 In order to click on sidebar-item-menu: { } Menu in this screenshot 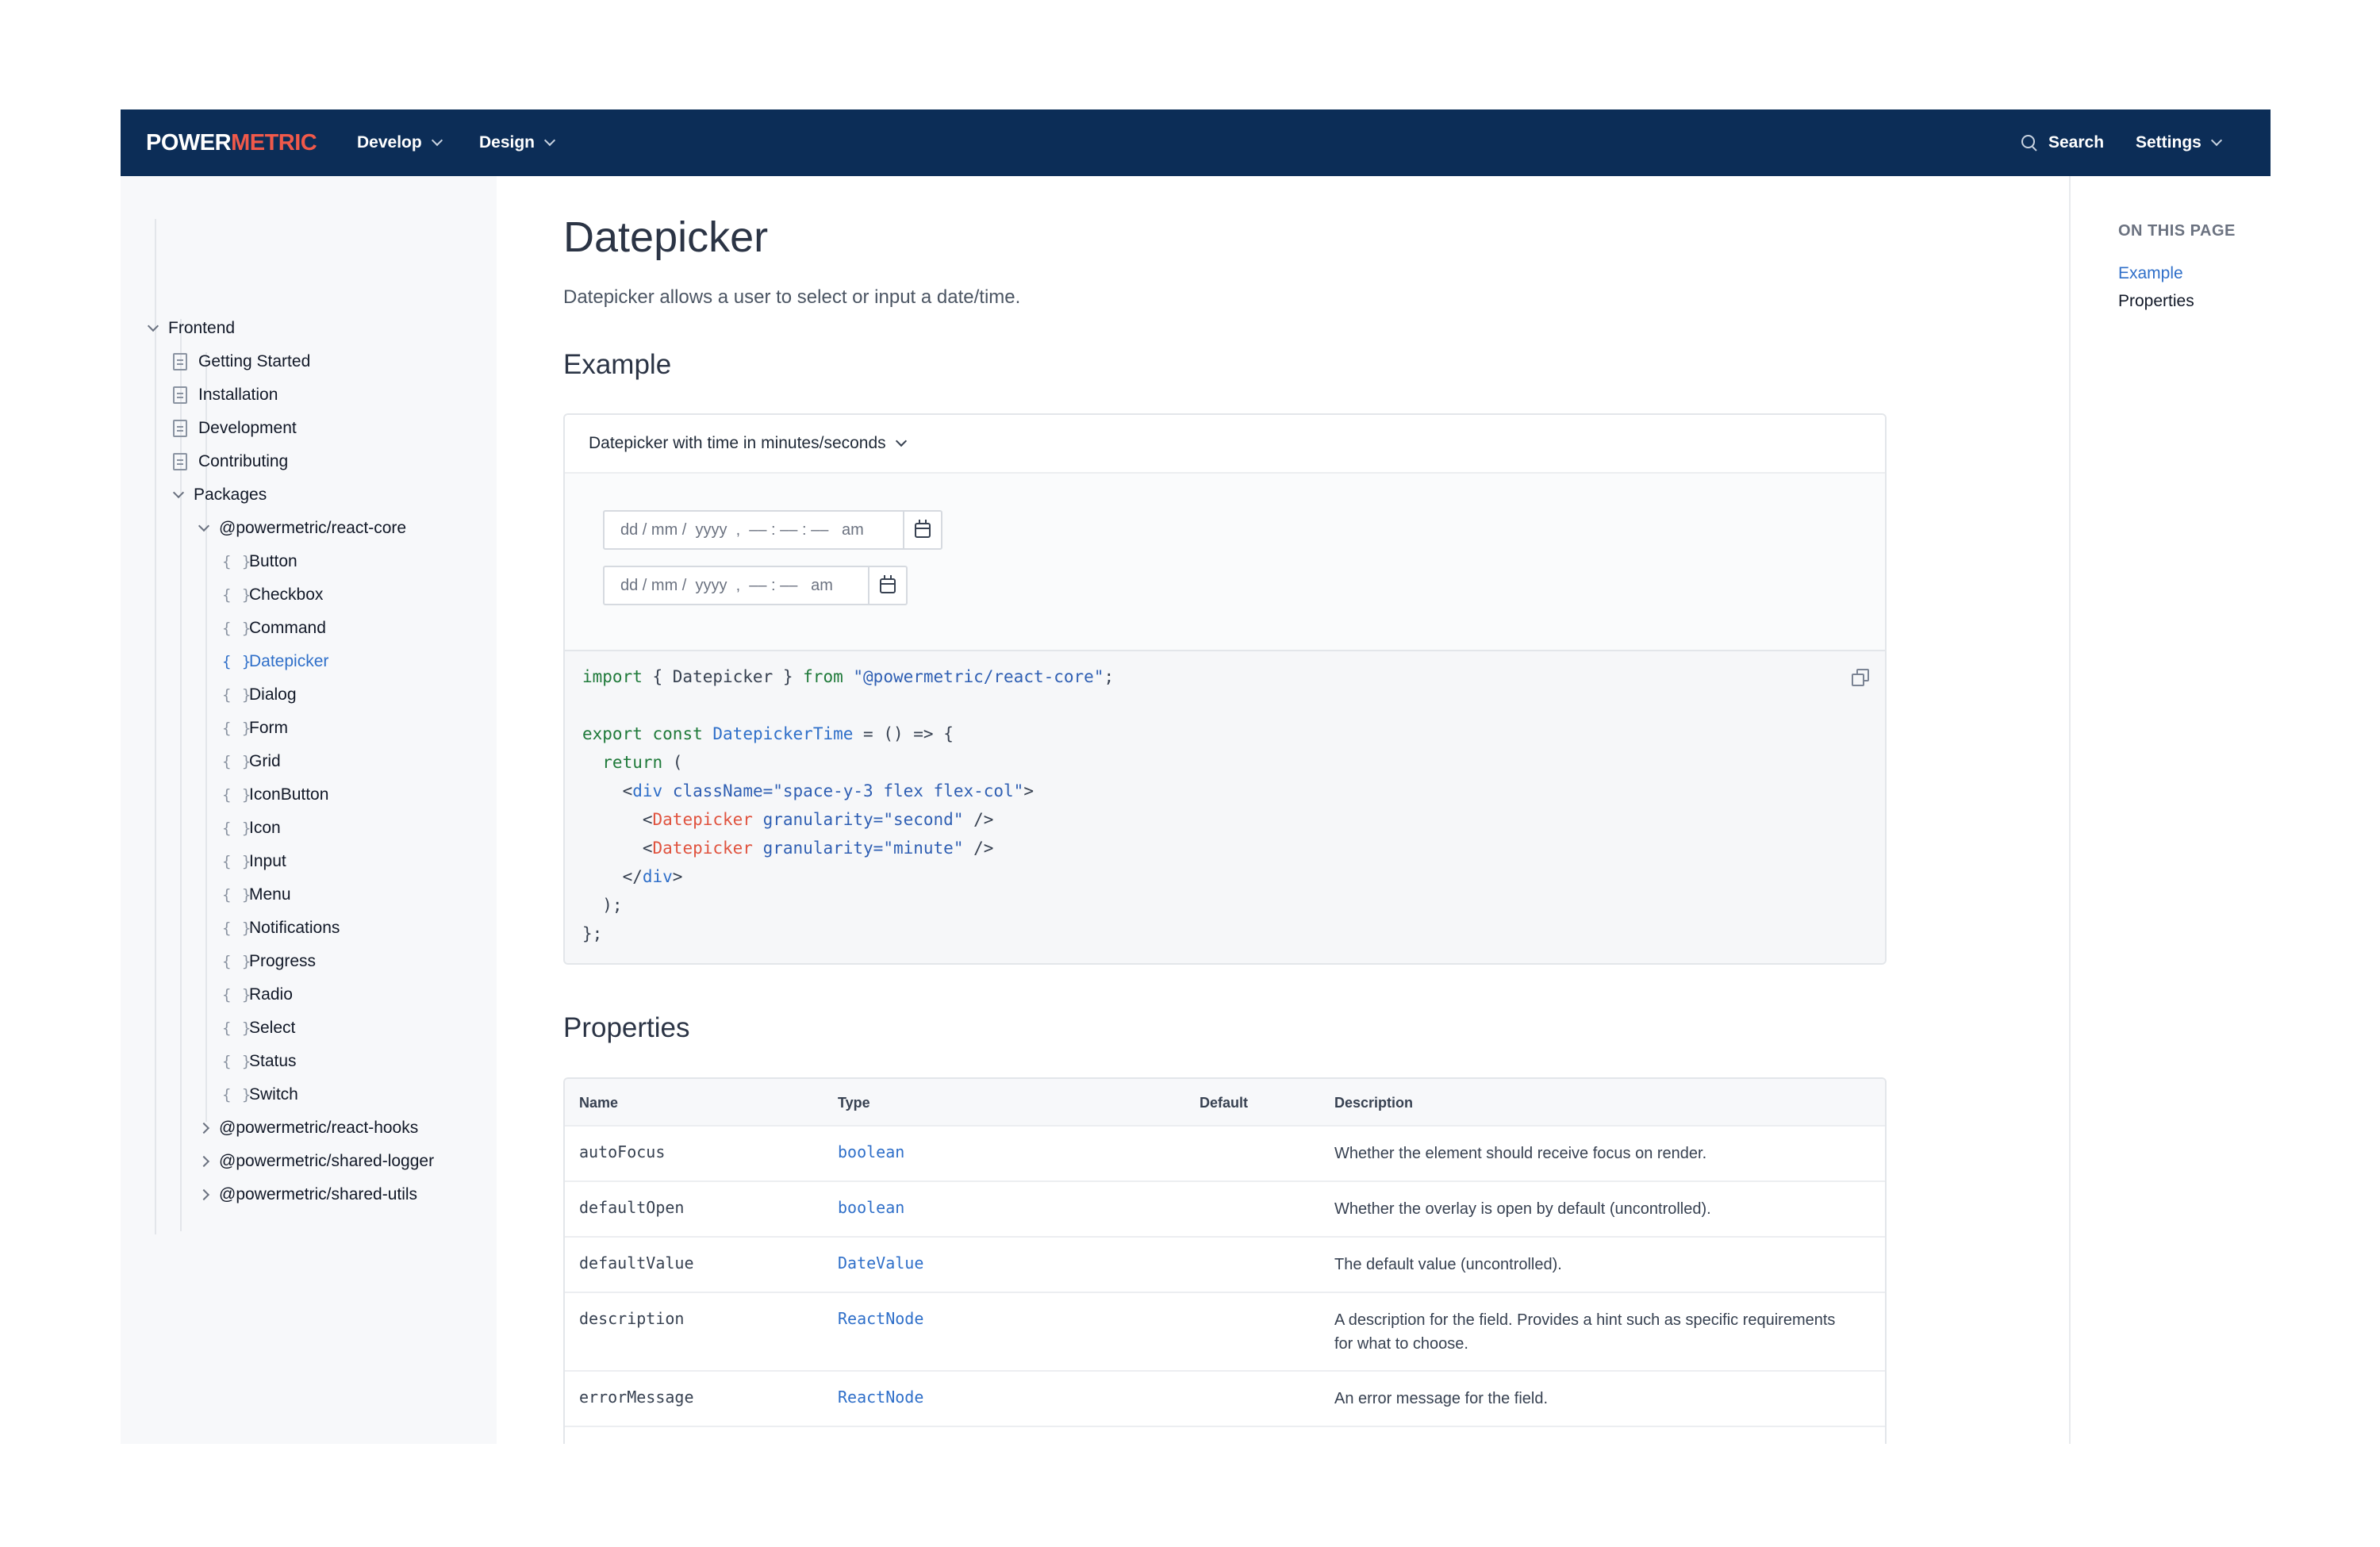, I will do `click(256, 895)`.